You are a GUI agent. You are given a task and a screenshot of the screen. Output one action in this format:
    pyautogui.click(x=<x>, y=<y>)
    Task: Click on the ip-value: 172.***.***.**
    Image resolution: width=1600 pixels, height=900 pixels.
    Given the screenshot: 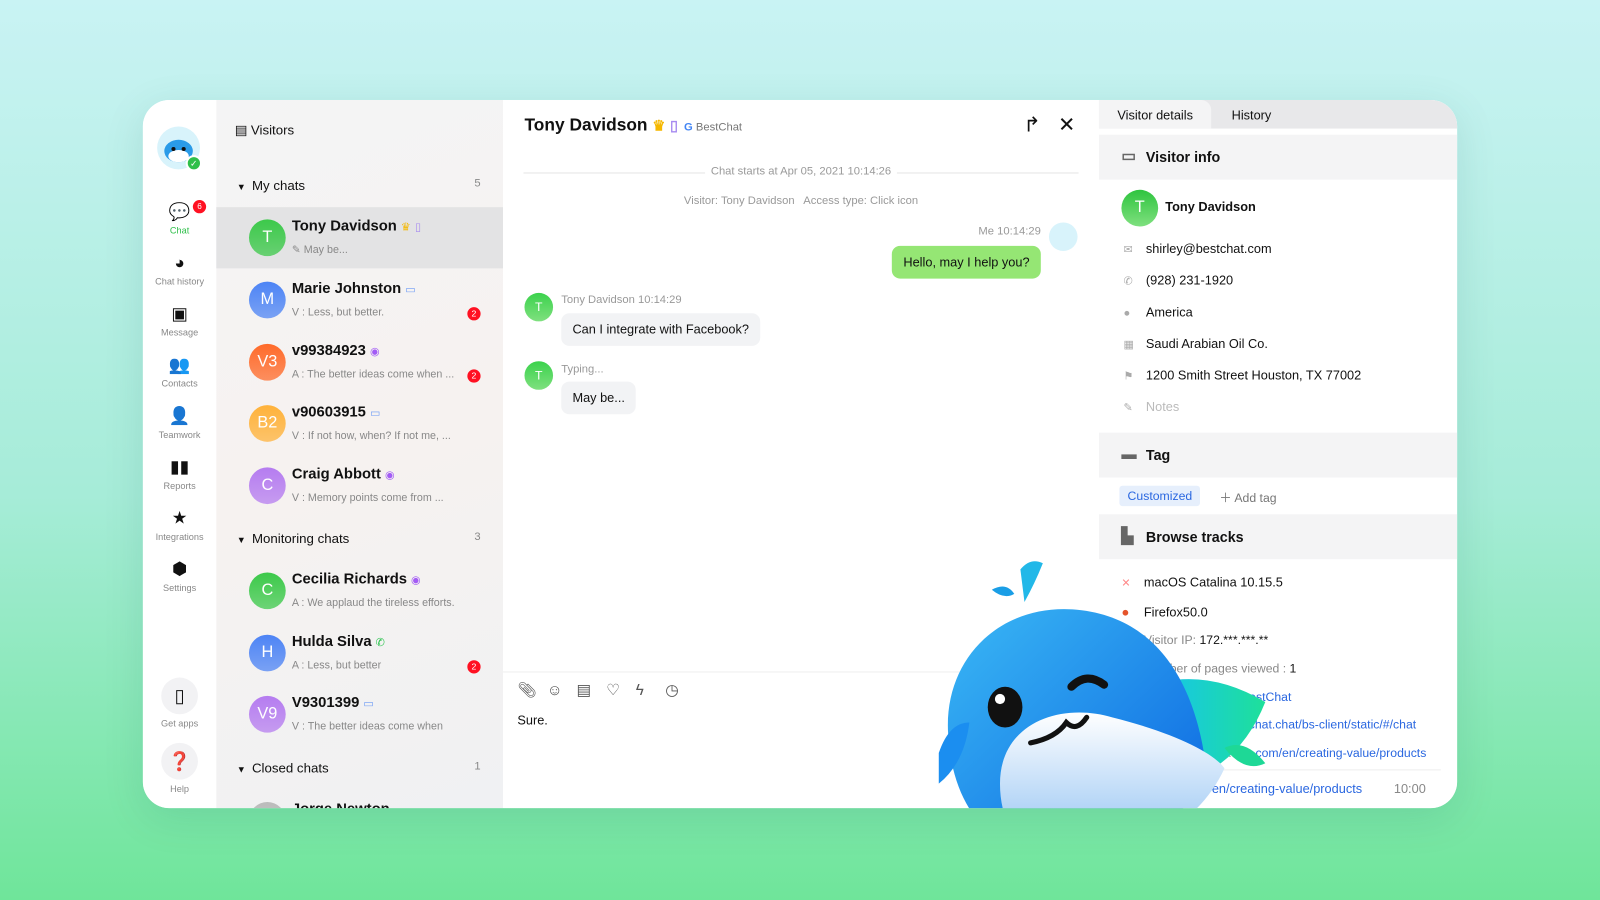 What is the action you would take?
    pyautogui.click(x=1234, y=639)
    